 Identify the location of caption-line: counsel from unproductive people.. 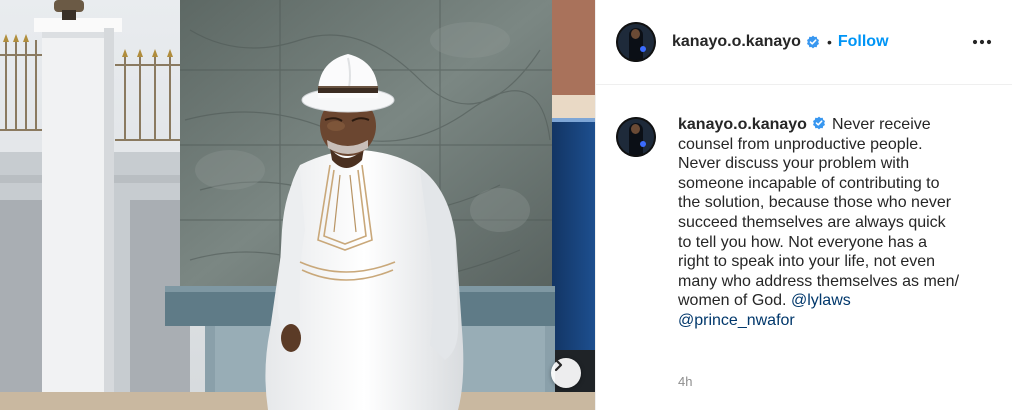
(800, 144).